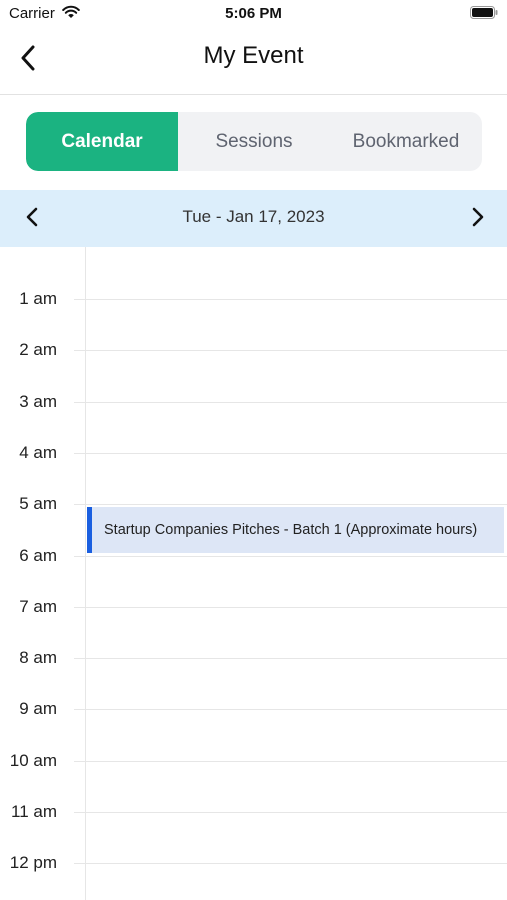  I want to click on hour-row: 8 am, so click(253, 657).